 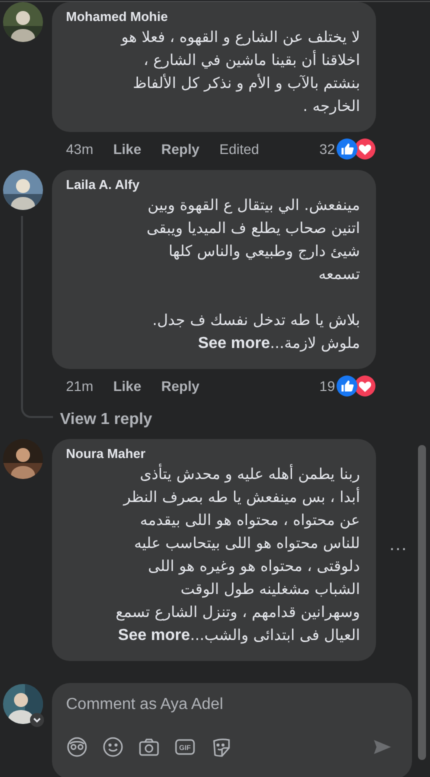 I want to click on view-replies-link: View 1 reply, so click(x=218, y=420).